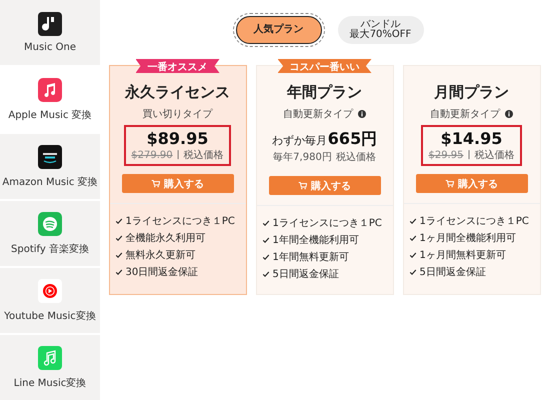 This screenshot has width=549, height=400. I want to click on plan-title: 永久ライセンス, so click(177, 92).